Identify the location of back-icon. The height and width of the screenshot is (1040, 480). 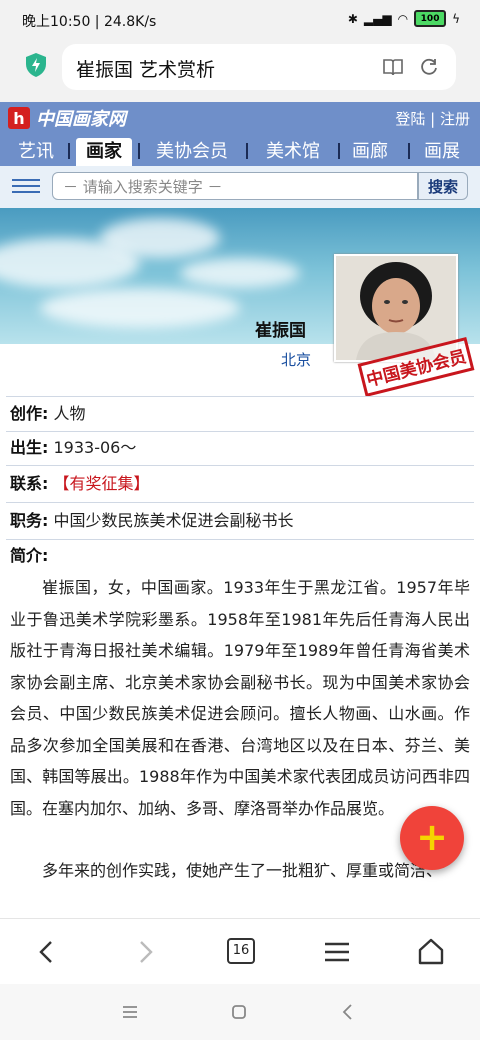
(47, 952).